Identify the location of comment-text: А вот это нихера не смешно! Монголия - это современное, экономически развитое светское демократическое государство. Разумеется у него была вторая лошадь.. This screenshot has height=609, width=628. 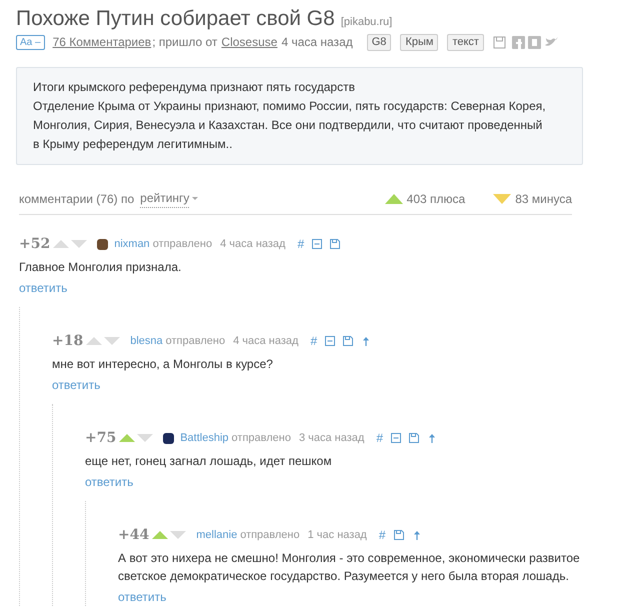
(349, 567).